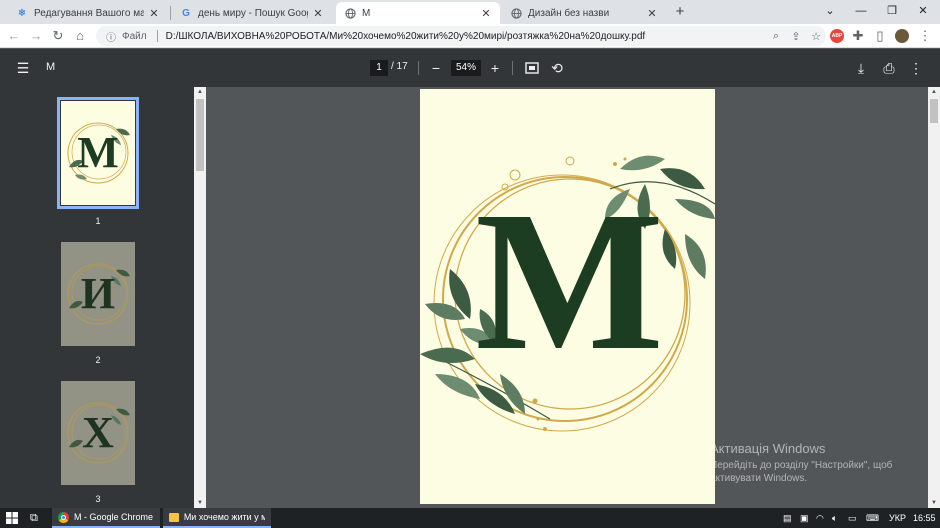 The width and height of the screenshot is (940, 528). What do you see at coordinates (830, 12) in the screenshot?
I see `tab-search-chevron-icon: ⌄` at bounding box center [830, 12].